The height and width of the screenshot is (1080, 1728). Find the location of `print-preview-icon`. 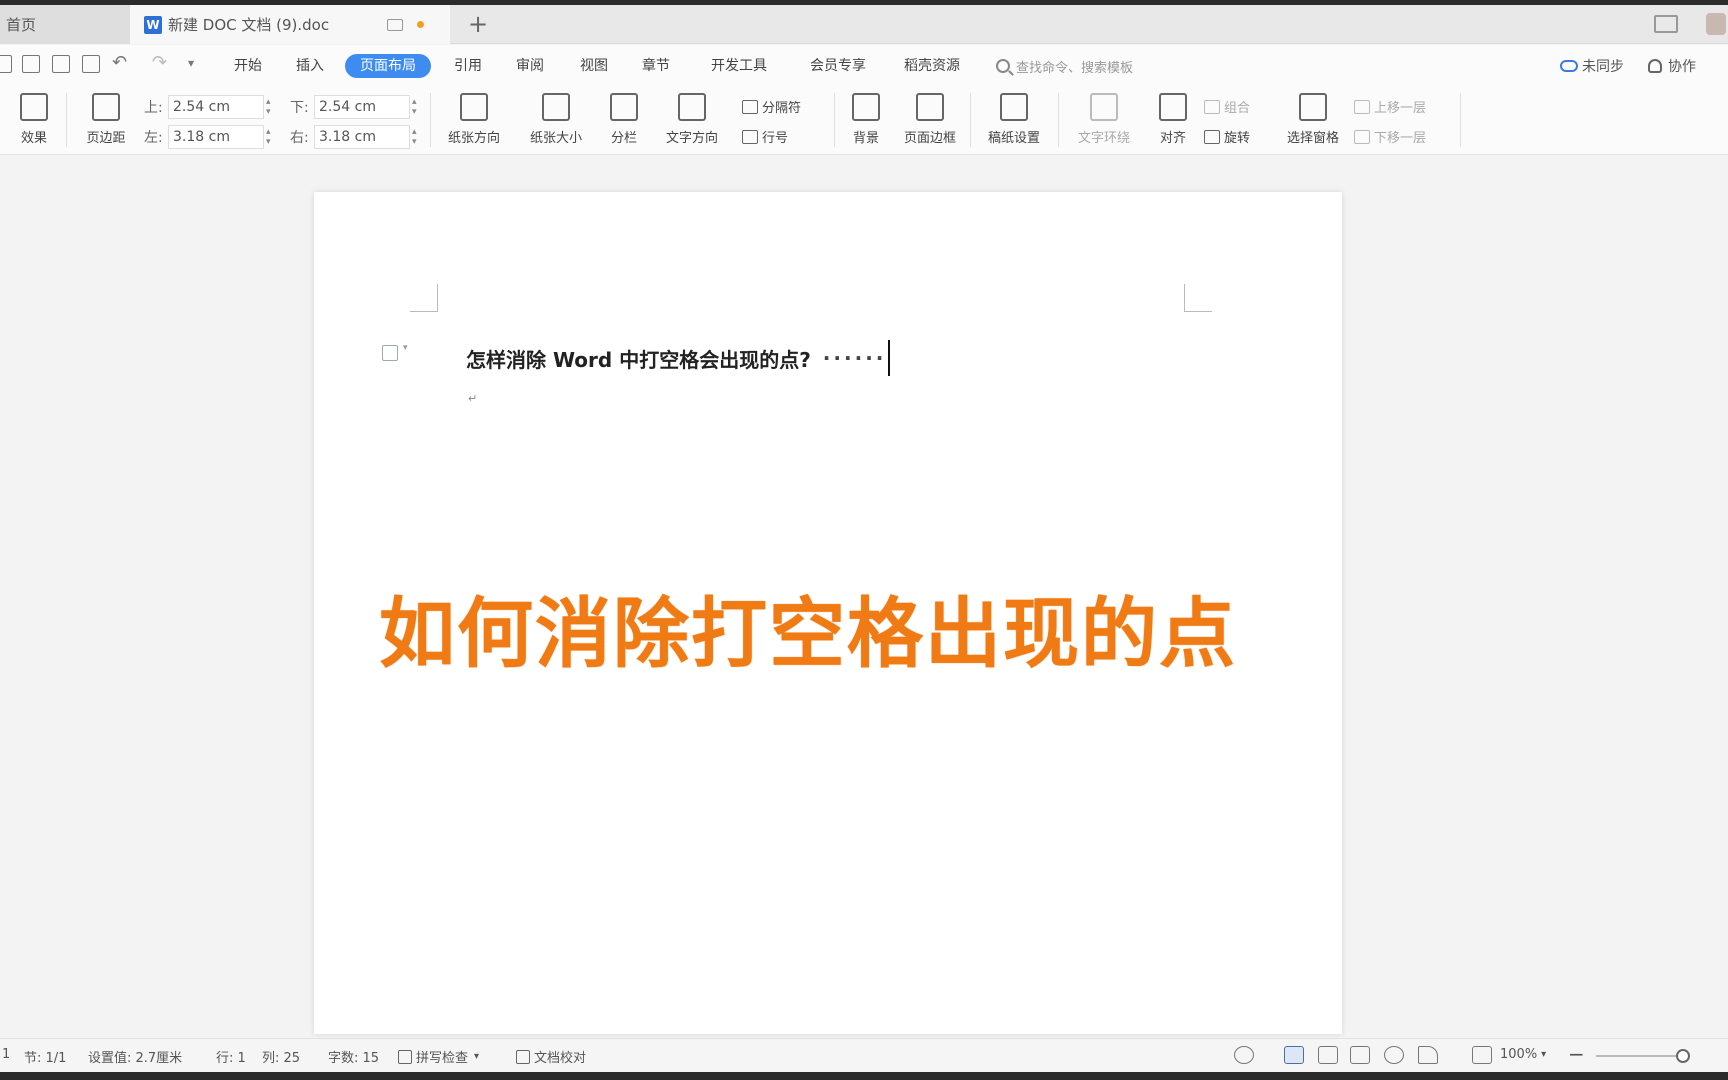

print-preview-icon is located at coordinates (91, 64).